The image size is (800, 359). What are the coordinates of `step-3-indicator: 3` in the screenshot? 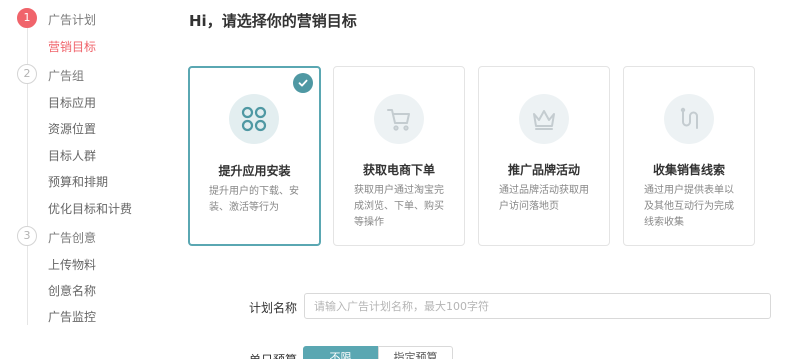 It's located at (27, 236).